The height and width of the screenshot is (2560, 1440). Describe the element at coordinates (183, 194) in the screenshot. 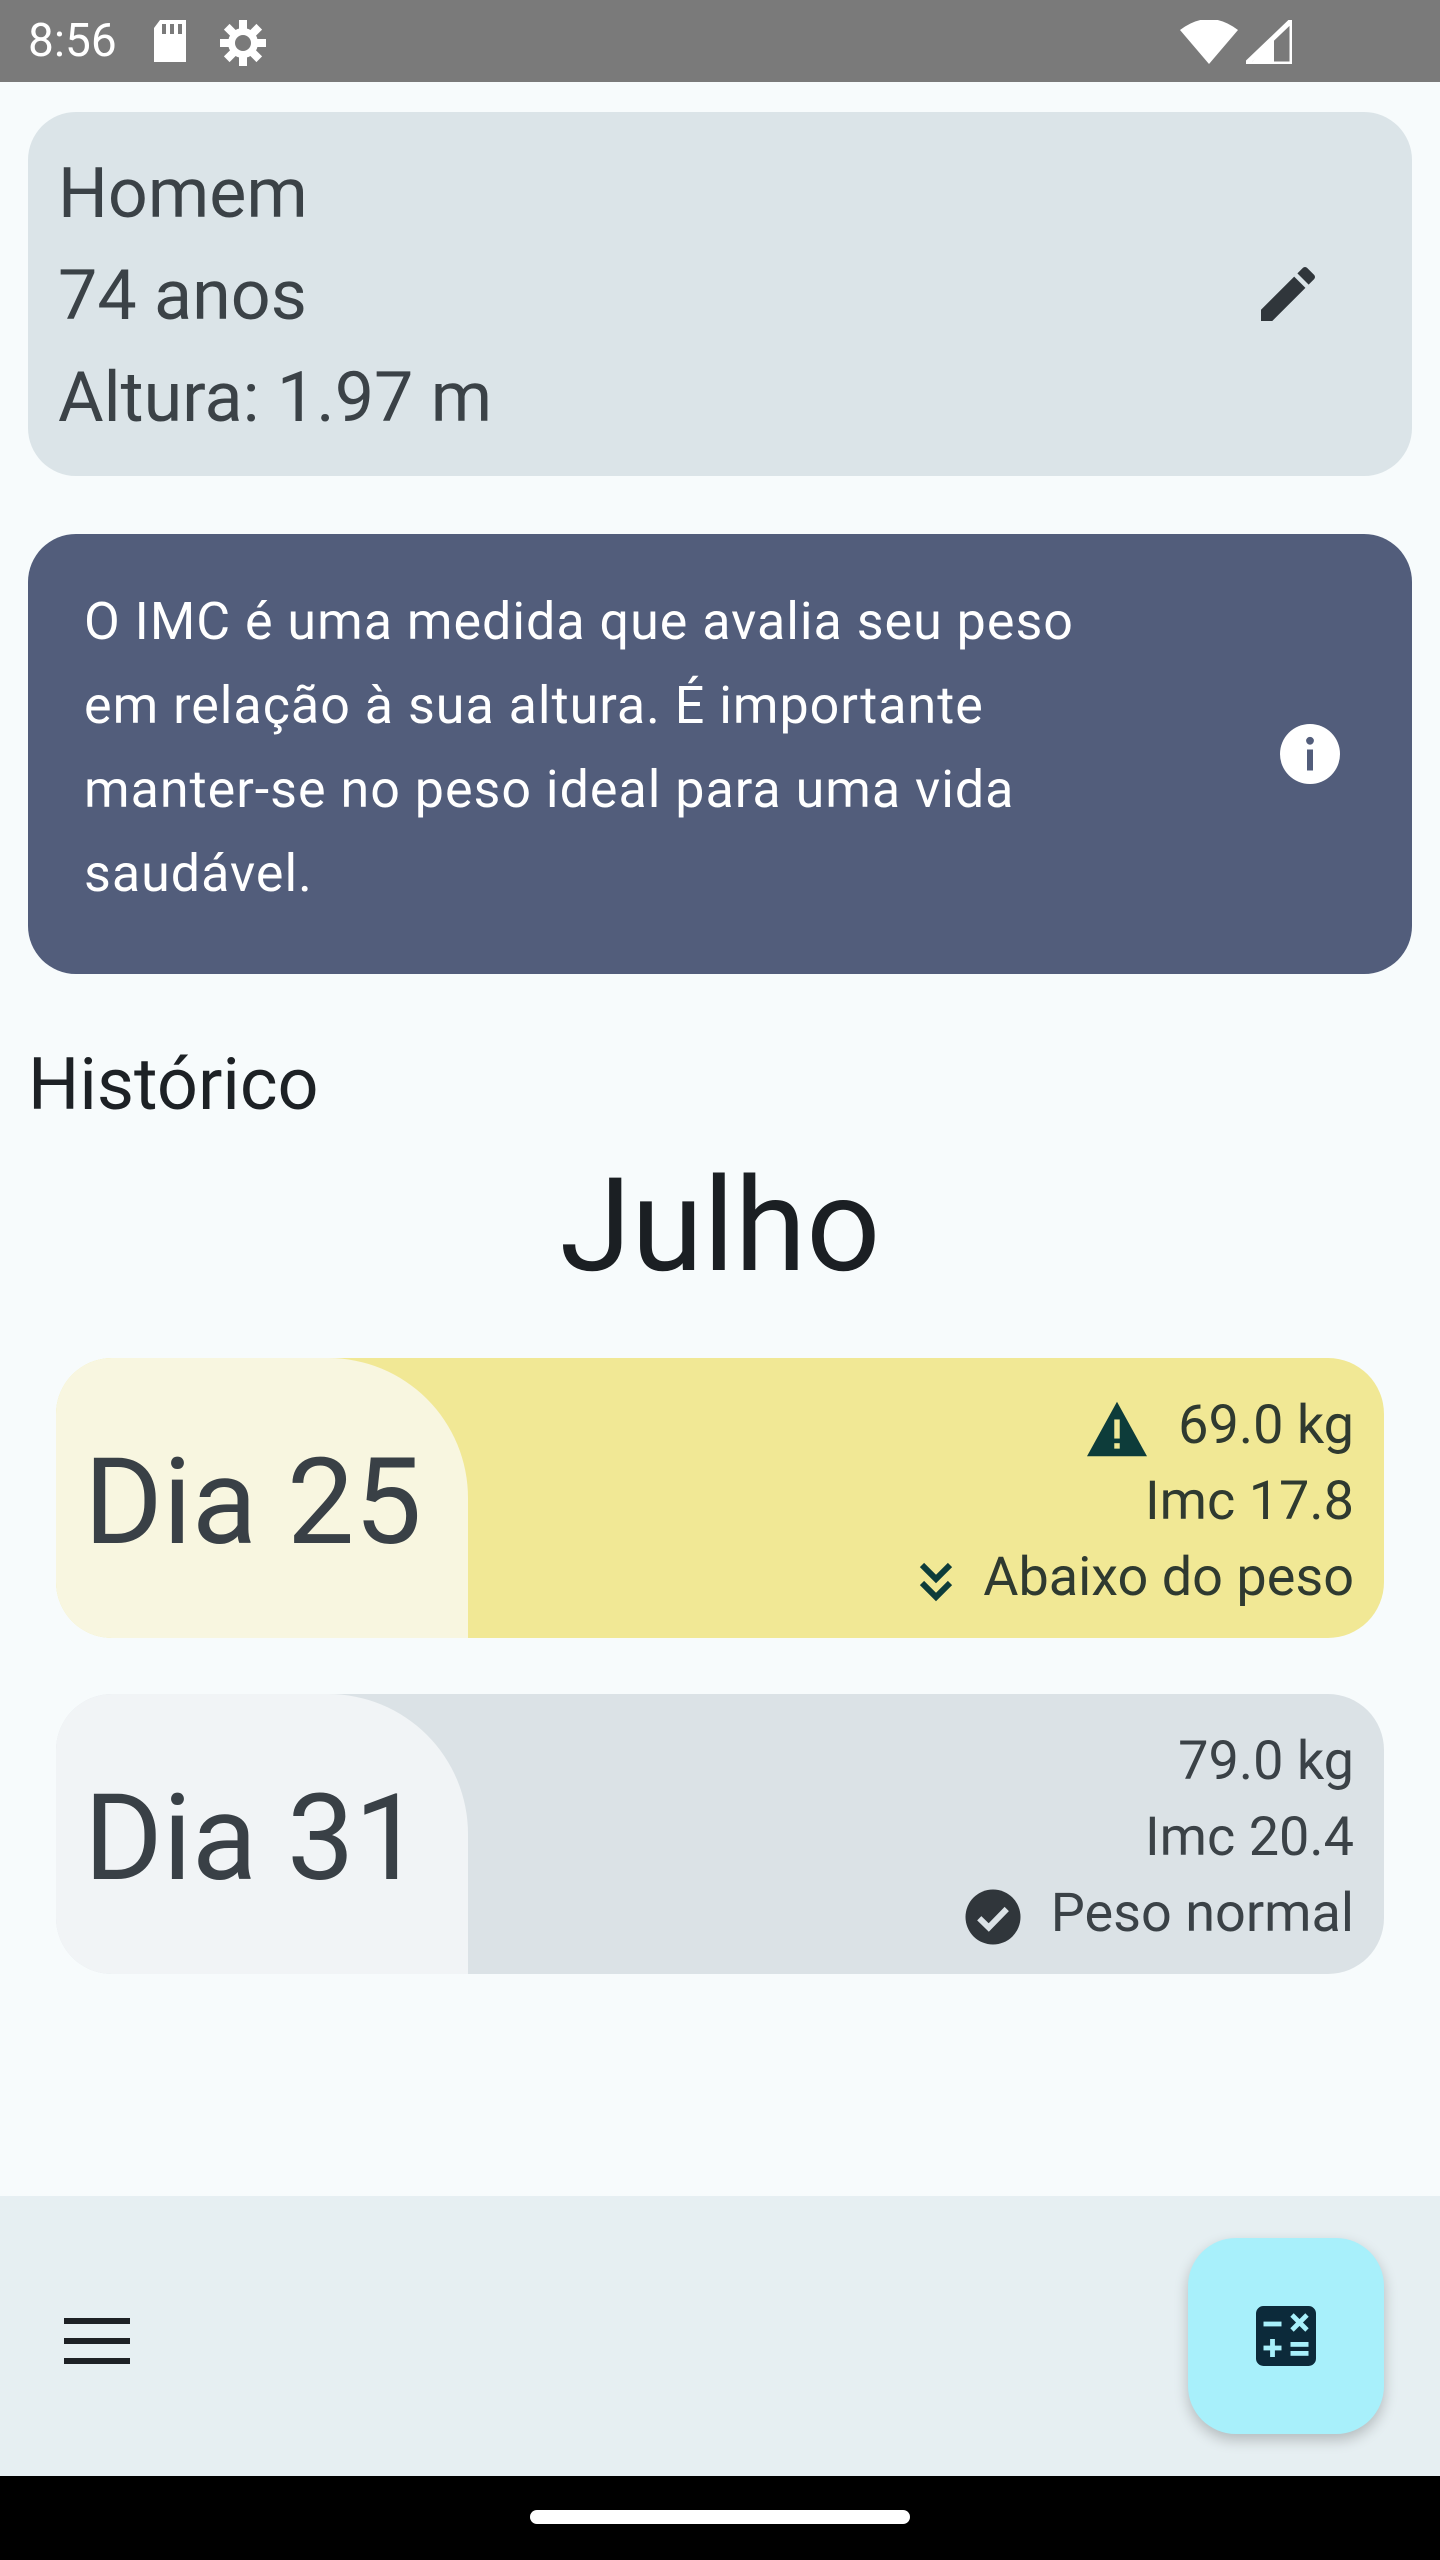

I see `profile-sex: Homem` at that location.